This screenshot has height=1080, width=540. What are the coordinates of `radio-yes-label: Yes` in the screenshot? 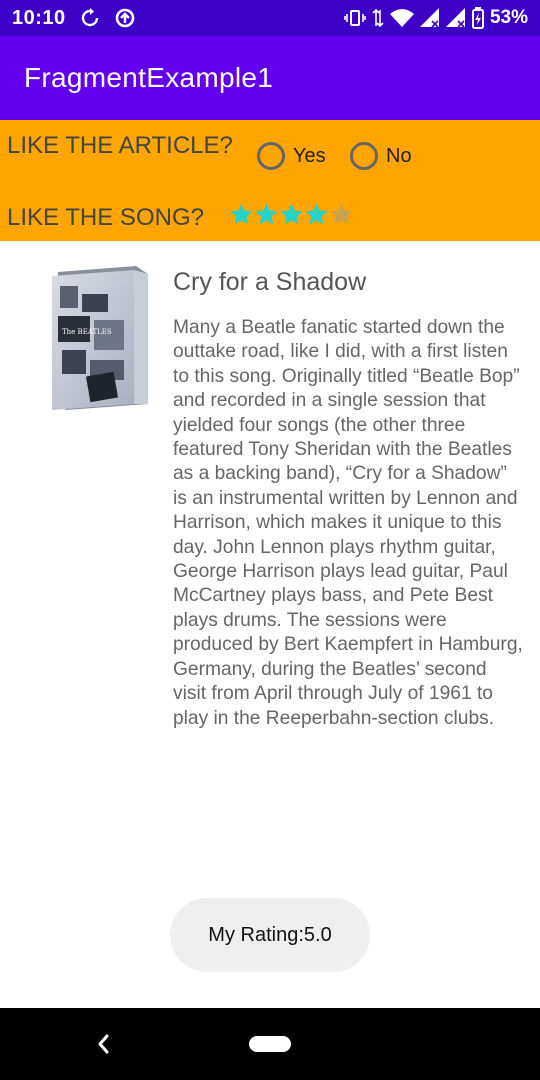 It's located at (309, 155).